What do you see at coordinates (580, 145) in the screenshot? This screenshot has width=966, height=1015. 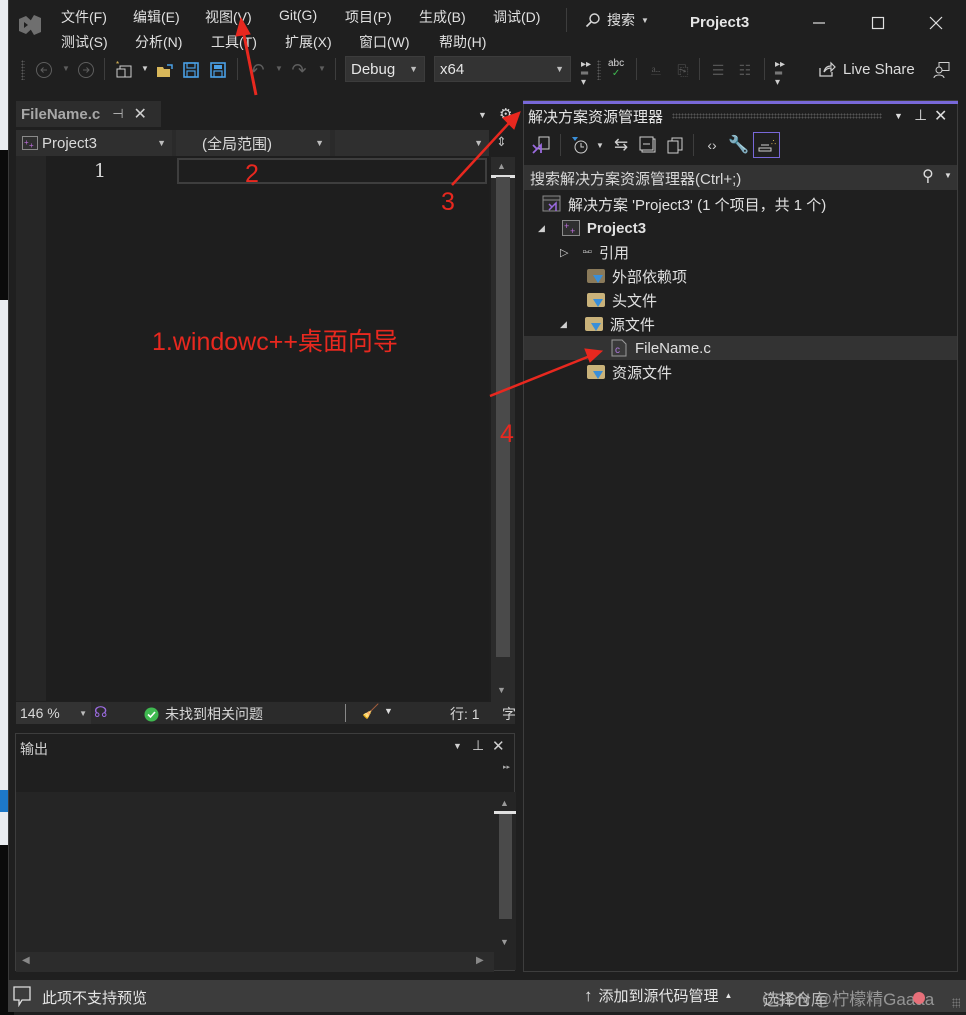 I see `pending-changes-filter-button` at bounding box center [580, 145].